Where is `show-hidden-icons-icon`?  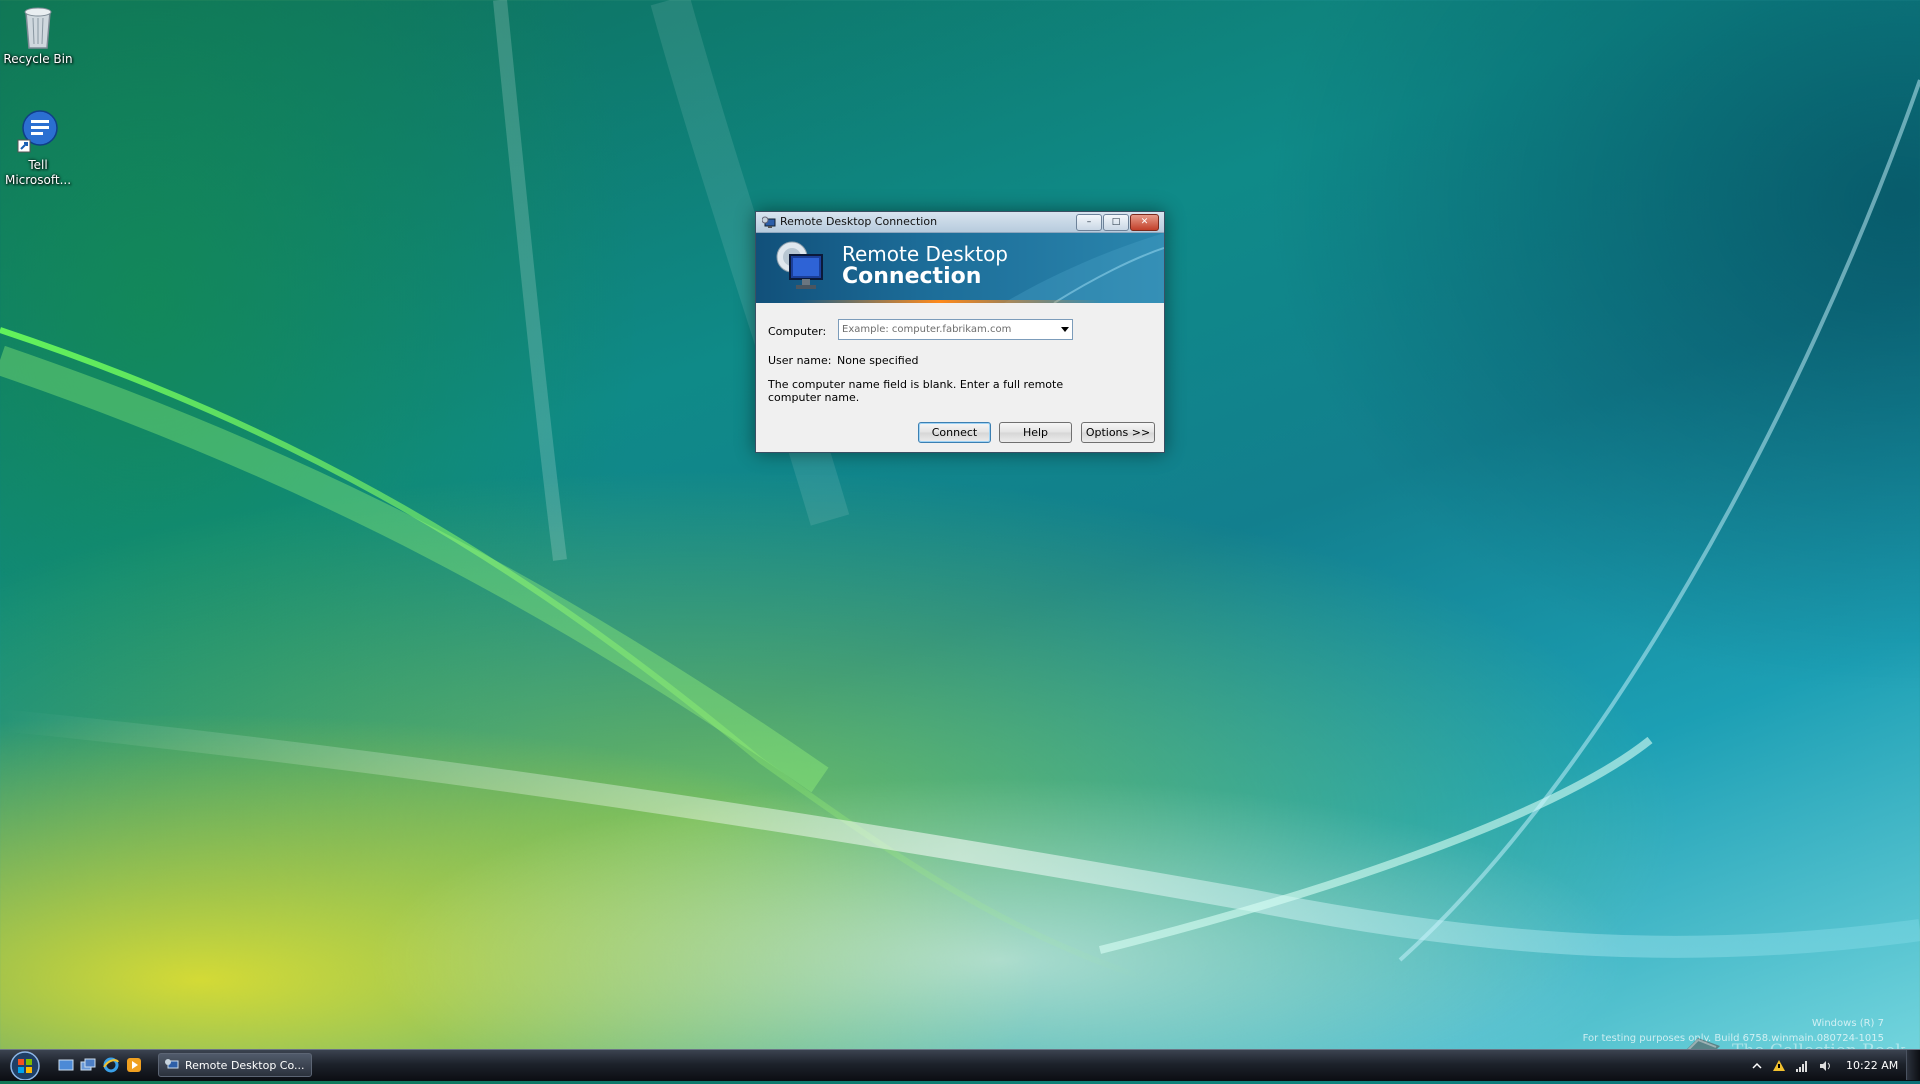 show-hidden-icons-icon is located at coordinates (1757, 1065).